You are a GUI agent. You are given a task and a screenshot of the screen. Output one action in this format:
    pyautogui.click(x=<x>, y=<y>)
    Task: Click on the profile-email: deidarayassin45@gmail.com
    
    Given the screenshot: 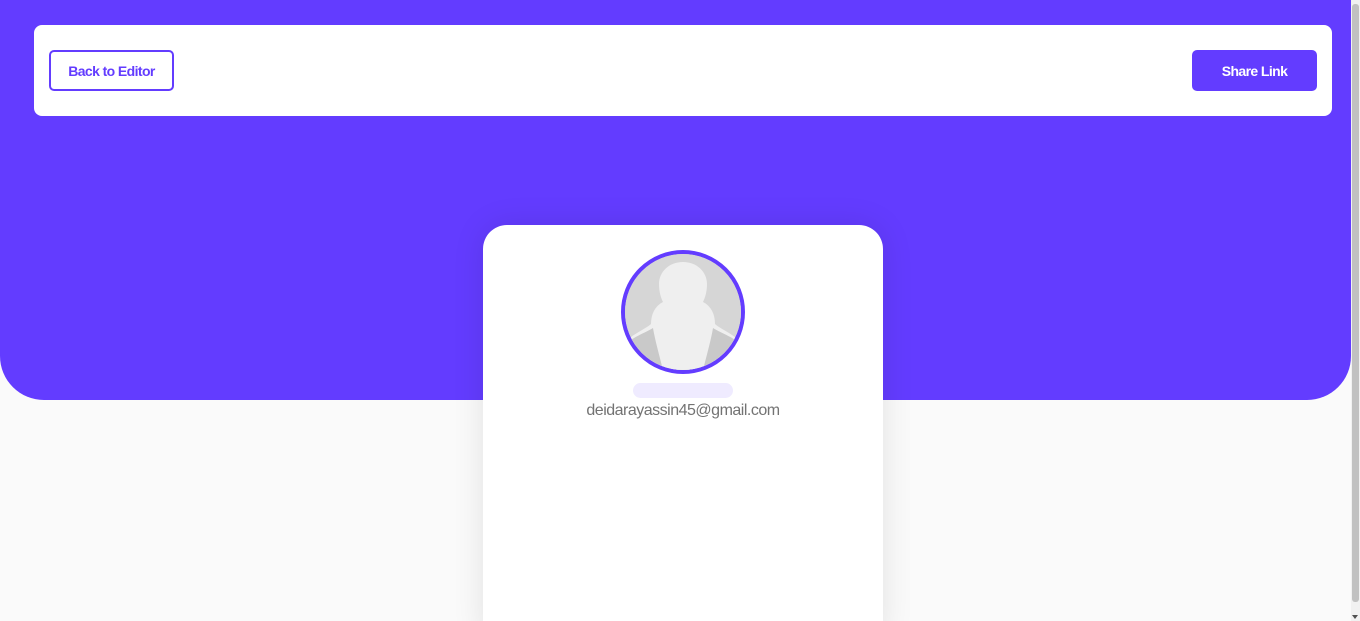 What is the action you would take?
    pyautogui.click(x=683, y=410)
    